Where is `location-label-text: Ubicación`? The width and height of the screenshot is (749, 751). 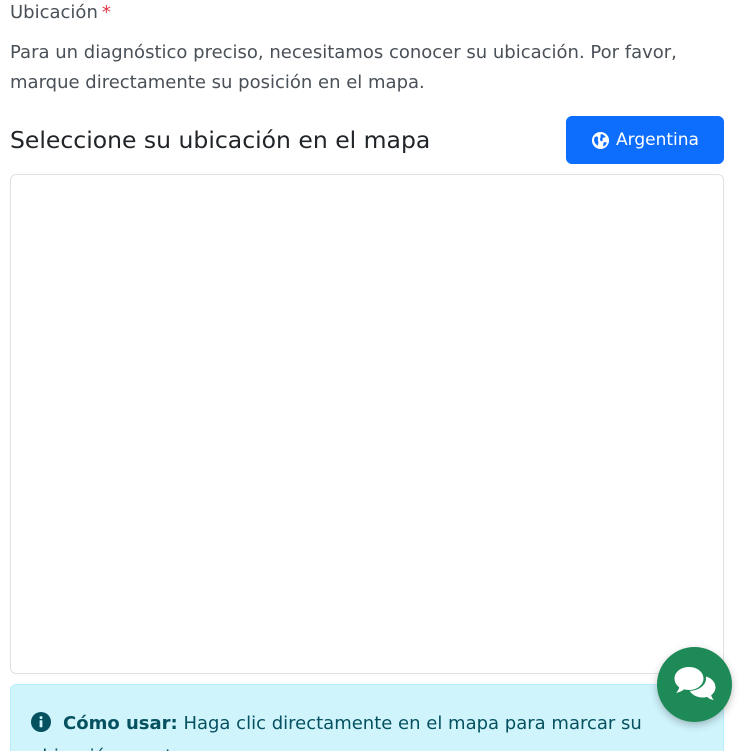 location-label-text: Ubicación is located at coordinates (54, 12).